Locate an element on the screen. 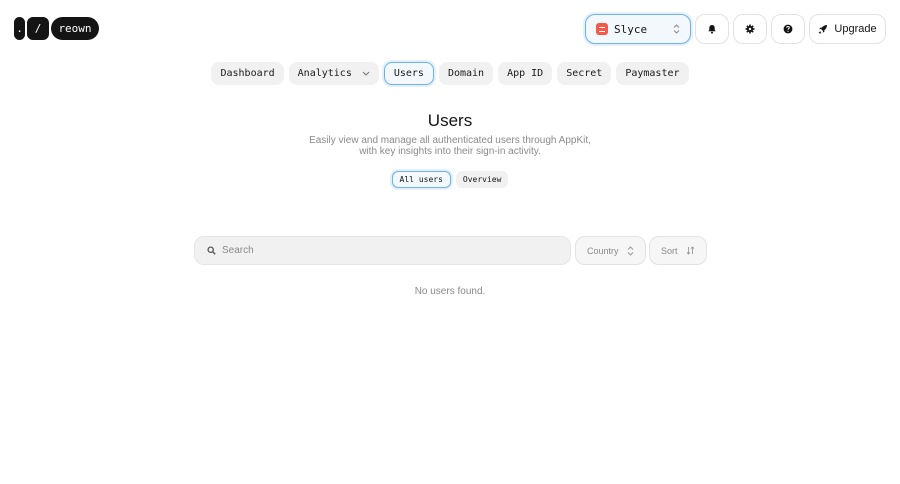 This screenshot has height=484, width=900. tab-label: Dashboard is located at coordinates (247, 73).